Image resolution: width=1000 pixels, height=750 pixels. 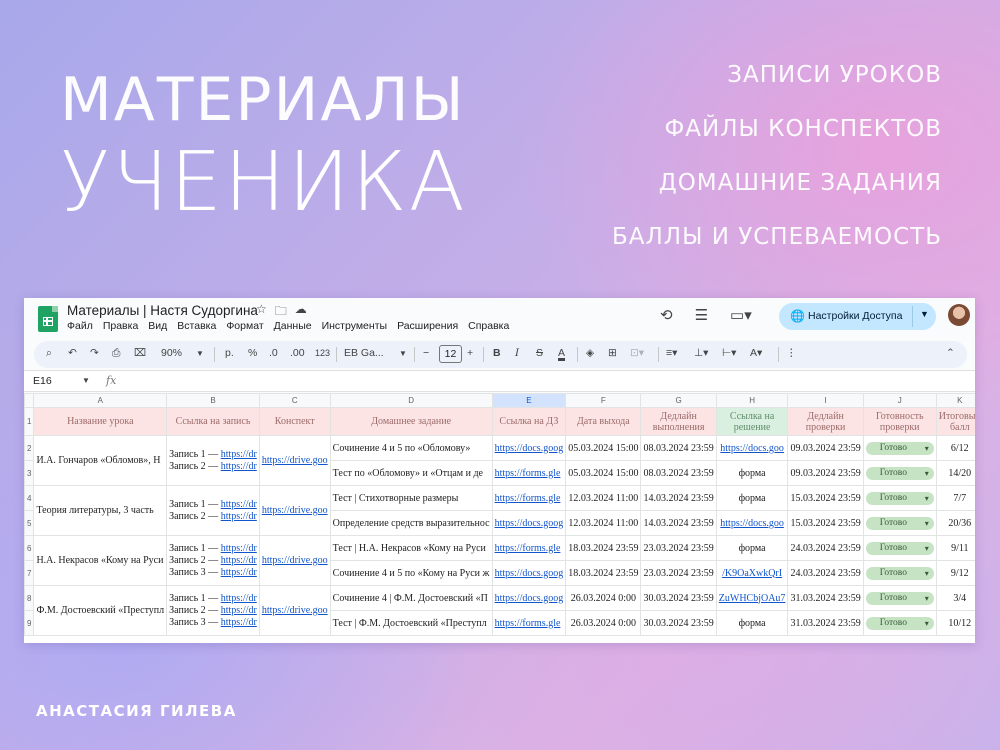 What do you see at coordinates (427, 326) in the screenshot?
I see `menu-extensions: Расширения` at bounding box center [427, 326].